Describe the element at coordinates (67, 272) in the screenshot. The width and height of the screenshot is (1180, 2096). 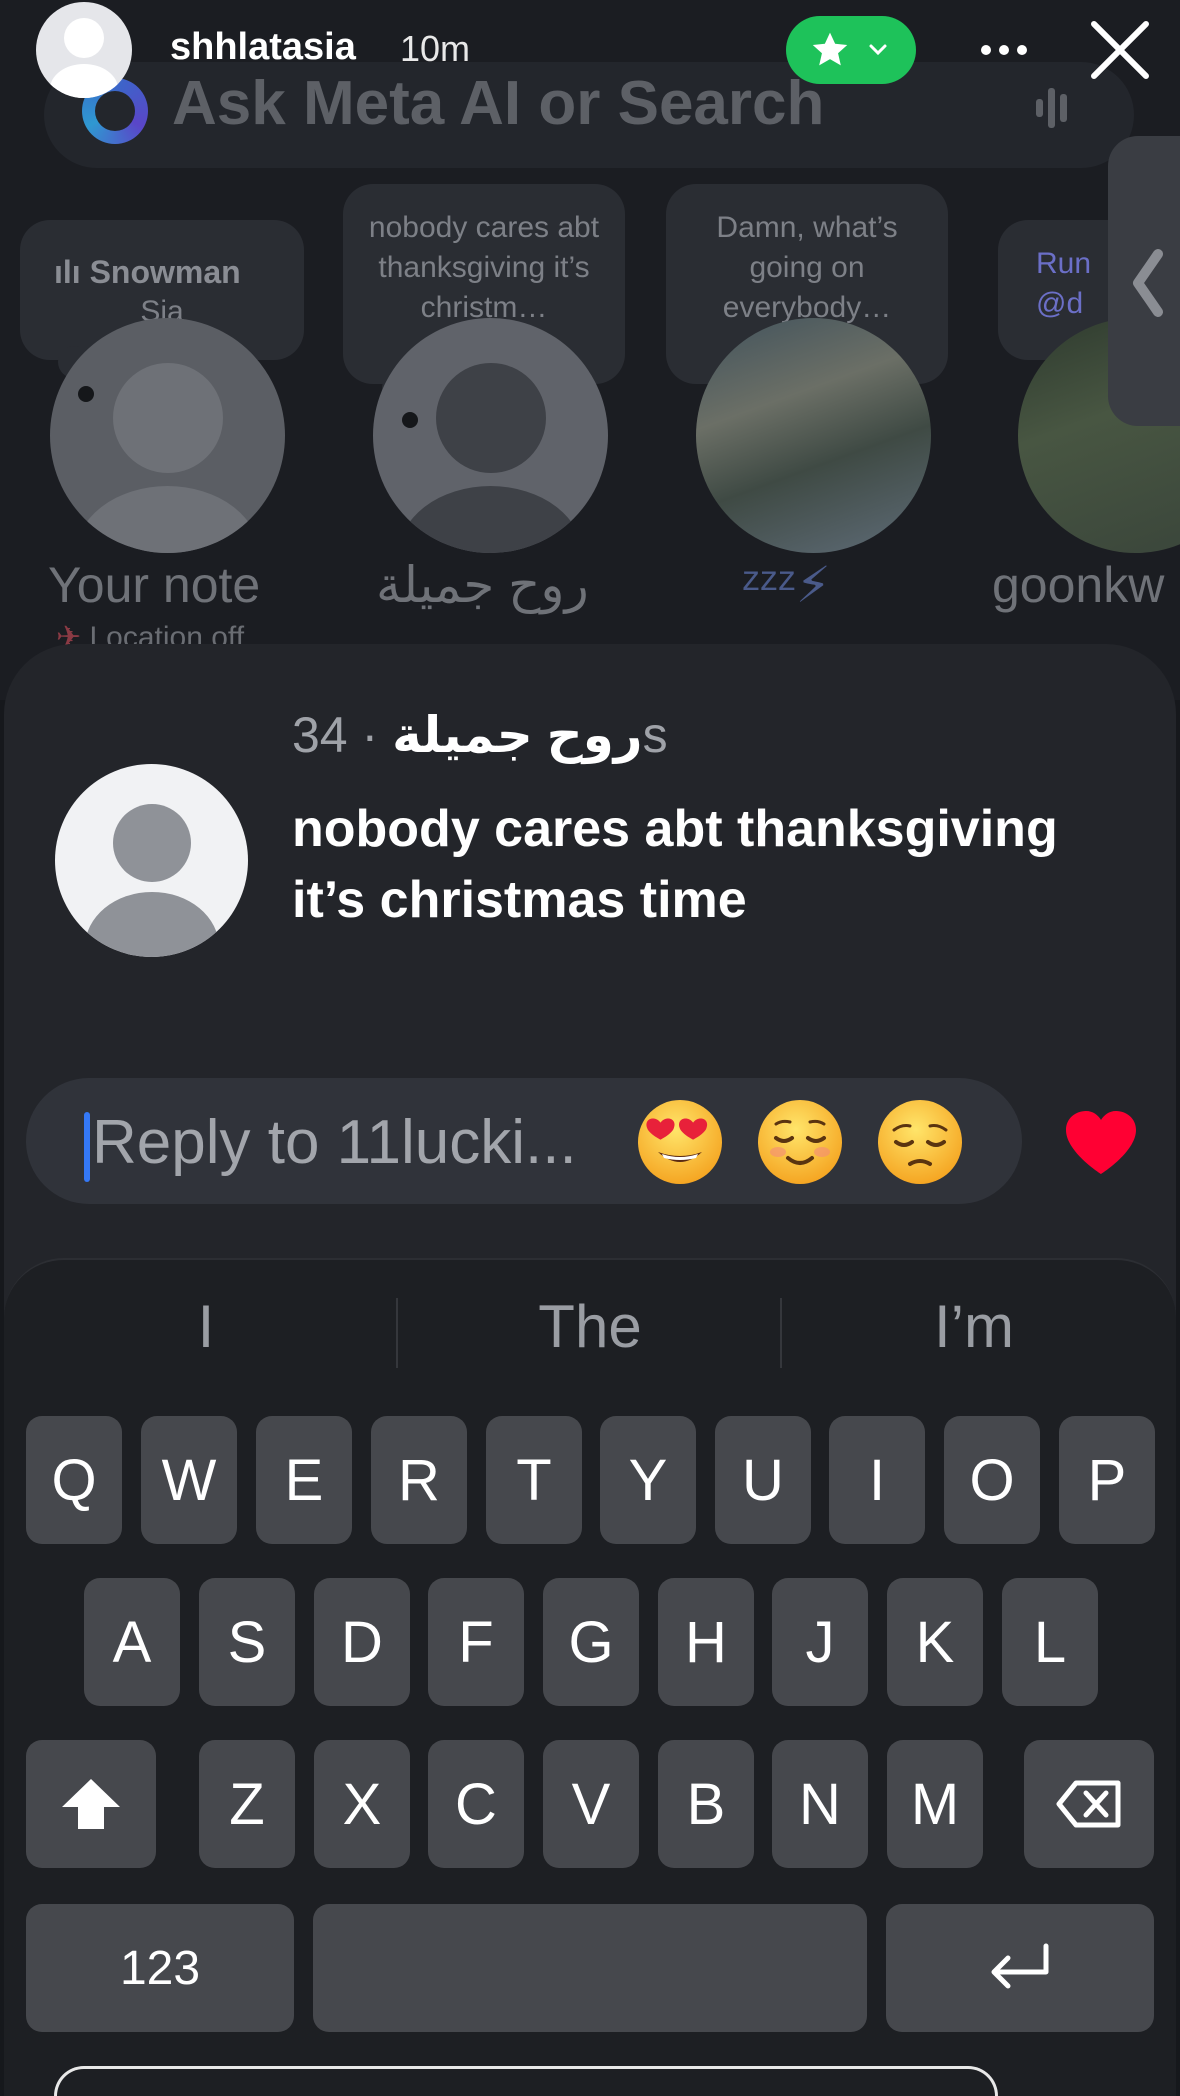
I see `music-icon: ılı` at that location.